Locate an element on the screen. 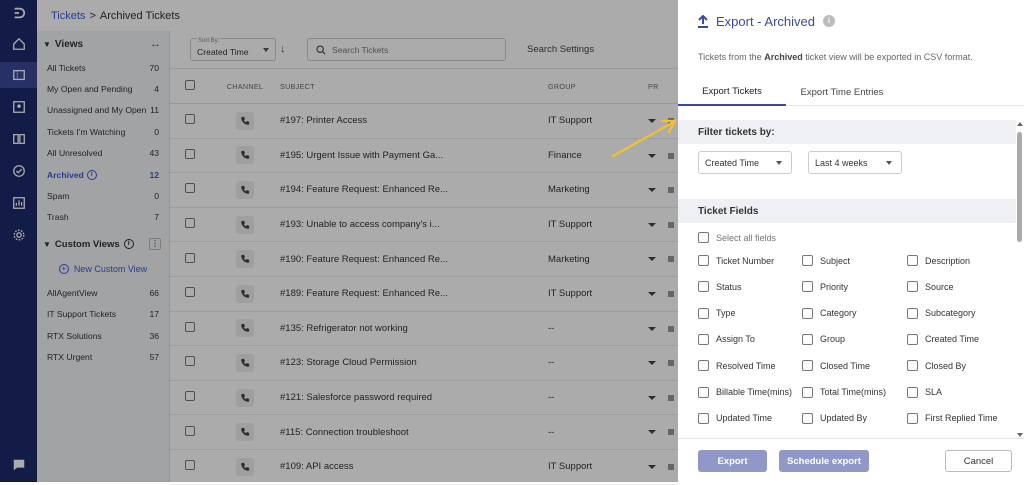 The image size is (1024, 485). app-logo-icon is located at coordinates (18, 13).